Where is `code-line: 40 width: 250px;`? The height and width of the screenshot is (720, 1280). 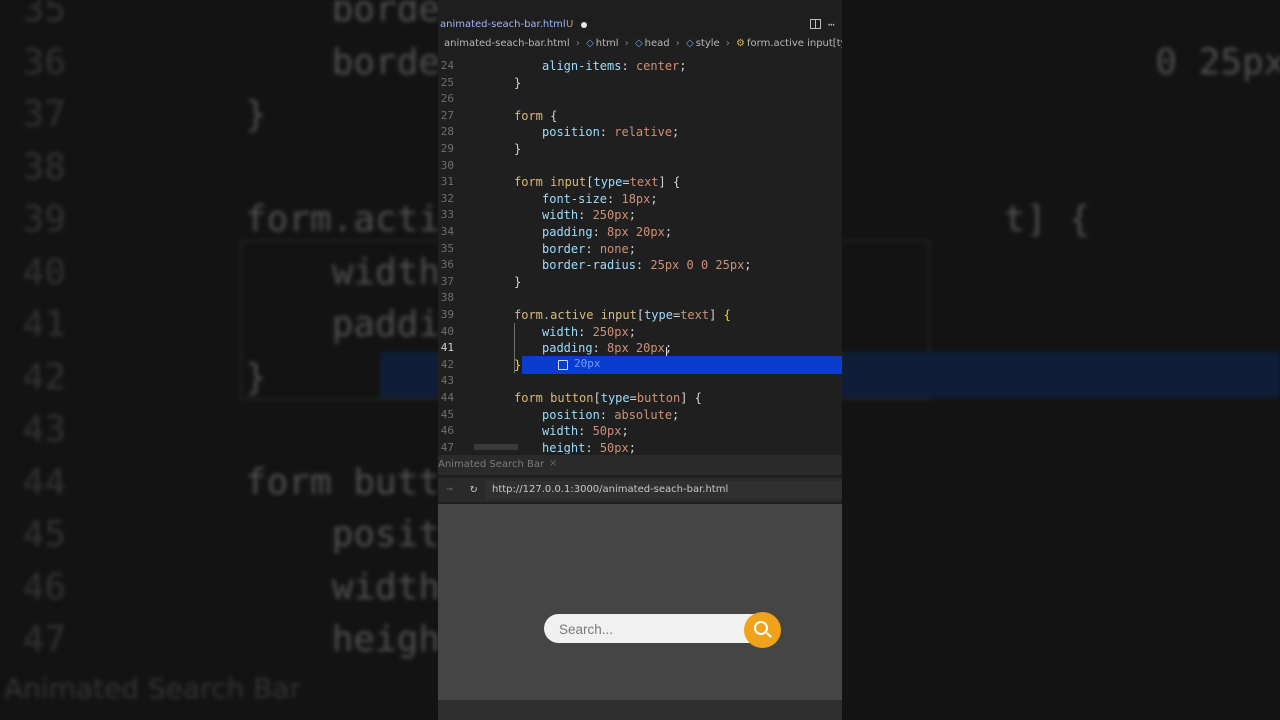 code-line: 40 width: 250px; is located at coordinates (640, 332).